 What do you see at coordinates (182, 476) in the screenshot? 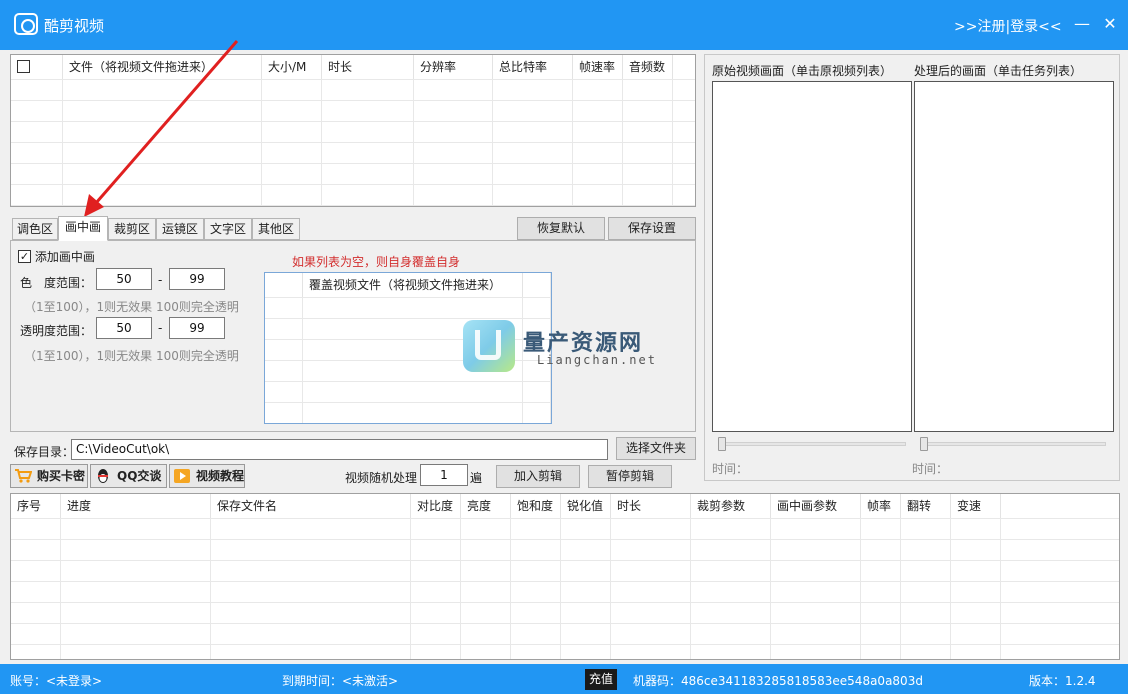
I see `play-video-icon` at bounding box center [182, 476].